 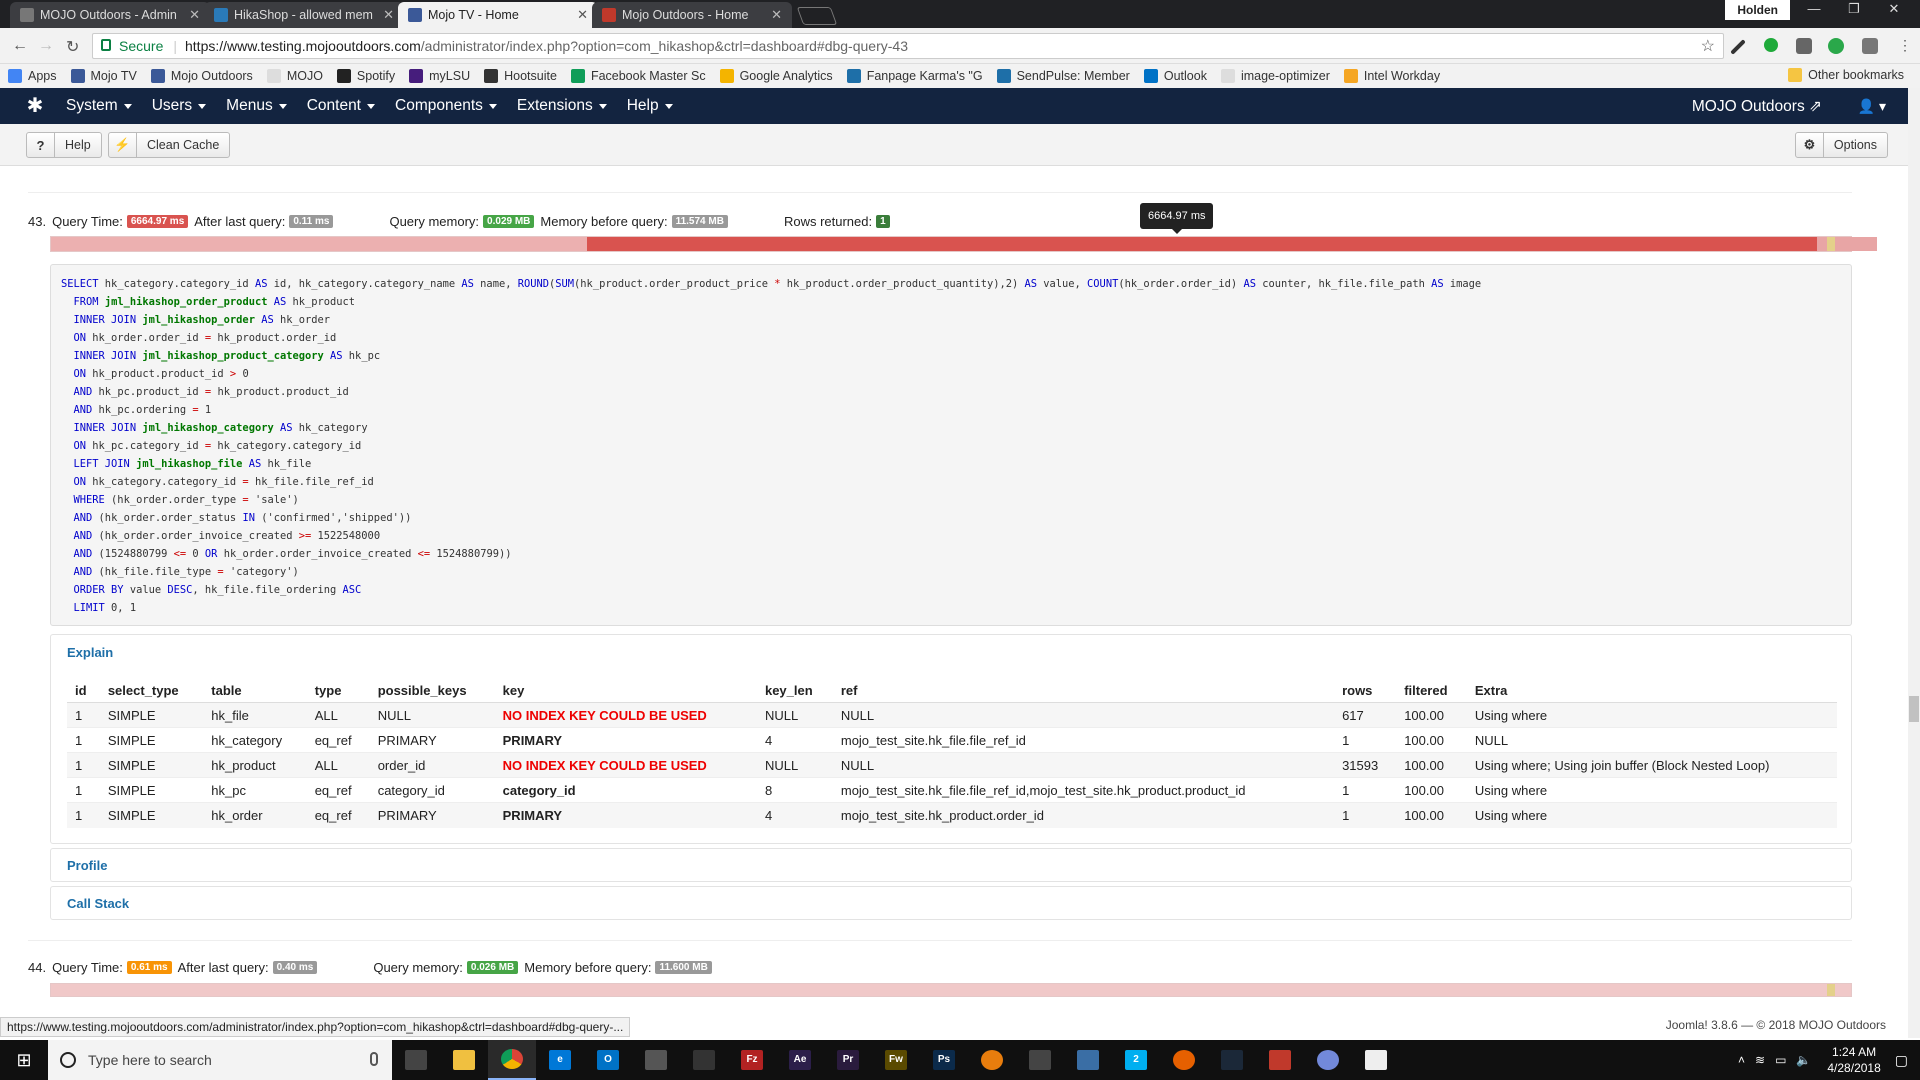 What do you see at coordinates (1905, 45) in the screenshot?
I see `chrome-menu-icon: ⋮` at bounding box center [1905, 45].